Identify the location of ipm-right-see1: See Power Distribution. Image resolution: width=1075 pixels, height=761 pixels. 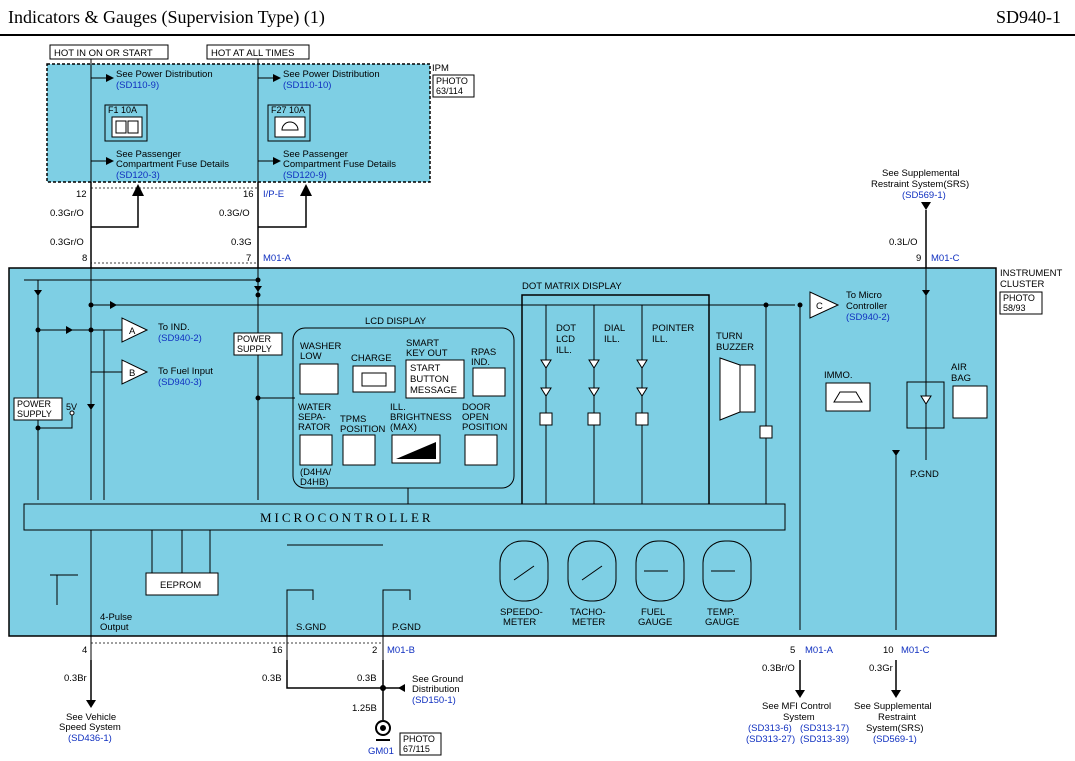
(331, 74).